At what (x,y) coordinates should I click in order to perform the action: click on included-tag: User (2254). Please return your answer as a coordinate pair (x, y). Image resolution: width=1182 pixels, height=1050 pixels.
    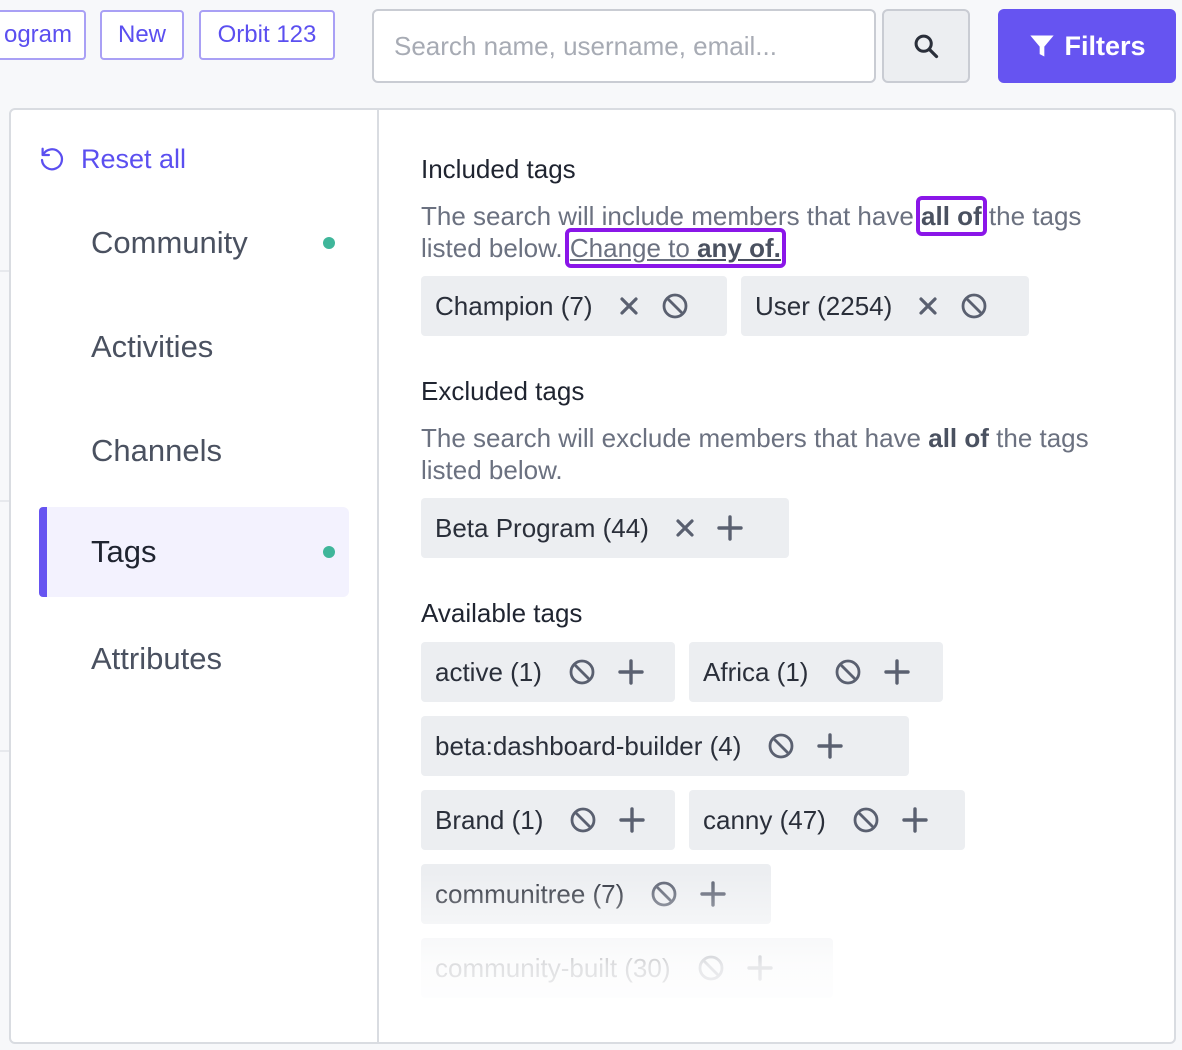
    Looking at the image, I should click on (885, 306).